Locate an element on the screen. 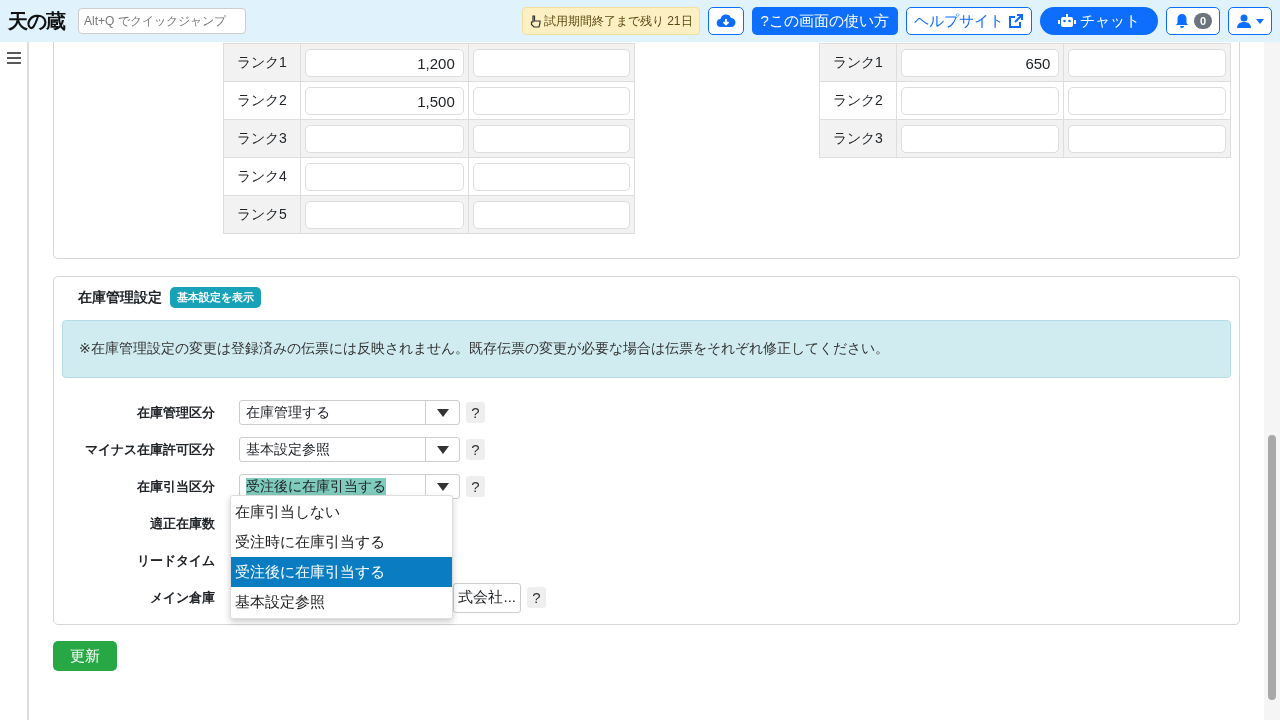 Image resolution: width=1280 pixels, height=720 pixels. select-field: 基本設定参照 is located at coordinates (349, 449).